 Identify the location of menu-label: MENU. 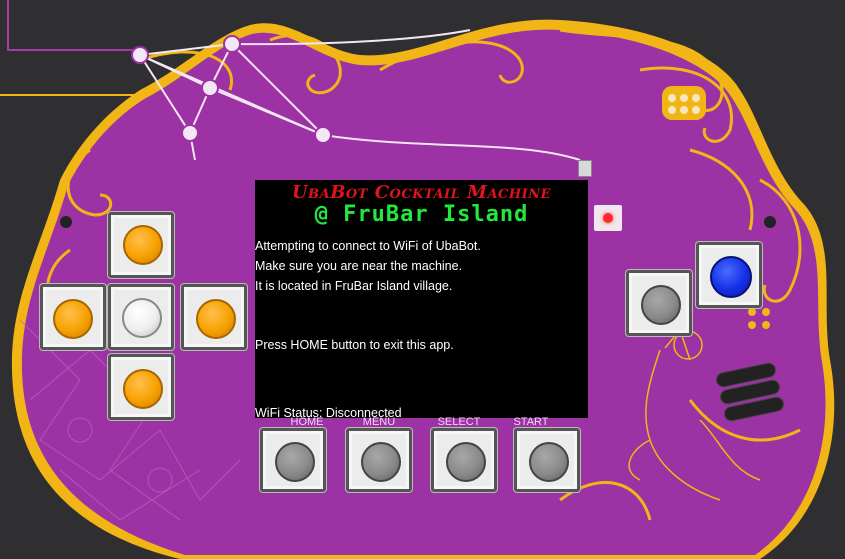
(379, 422).